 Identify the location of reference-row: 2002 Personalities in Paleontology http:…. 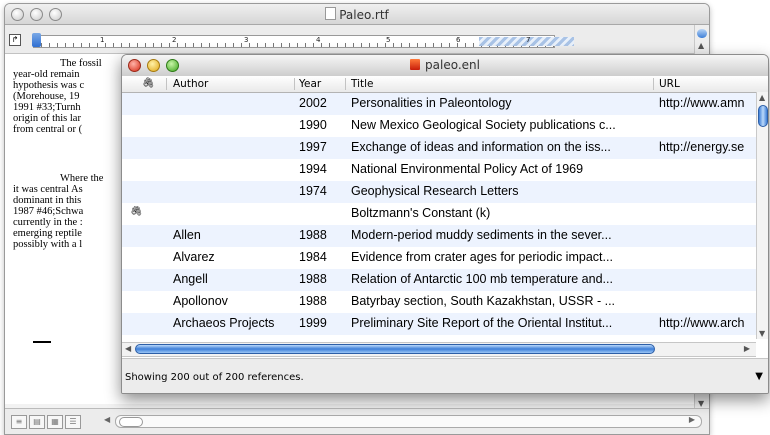
(439, 104).